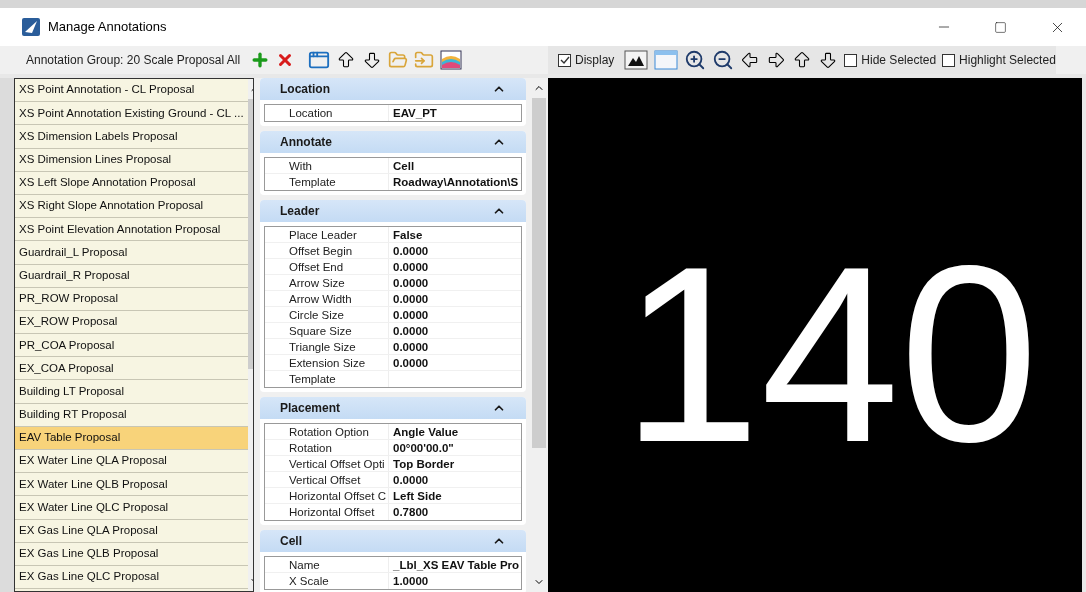 Image resolution: width=1086 pixels, height=592 pixels. Describe the element at coordinates (723, 60) in the screenshot. I see `zoom-out-icon` at that location.